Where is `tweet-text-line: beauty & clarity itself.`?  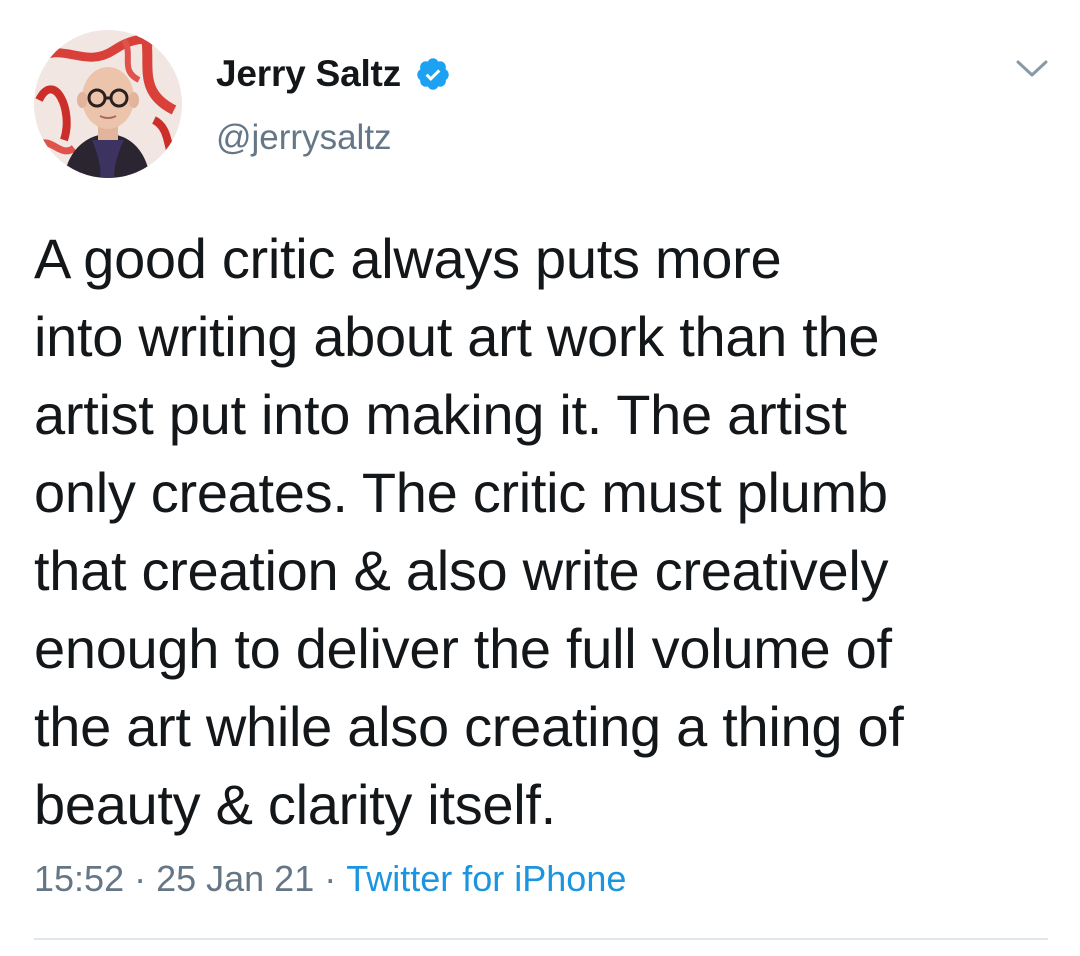
tweet-text-line: beauty & clarity itself. is located at coordinates (295, 804).